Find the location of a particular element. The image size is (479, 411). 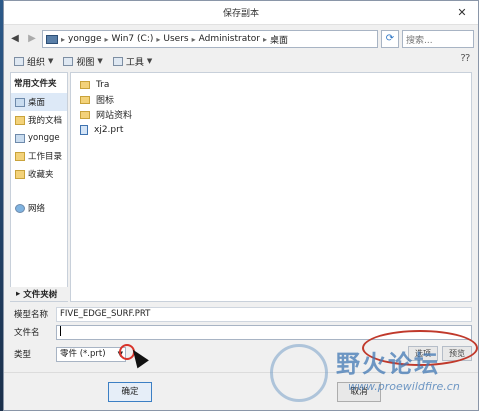

sidebar-item-label: 网络 is located at coordinates (37, 209).